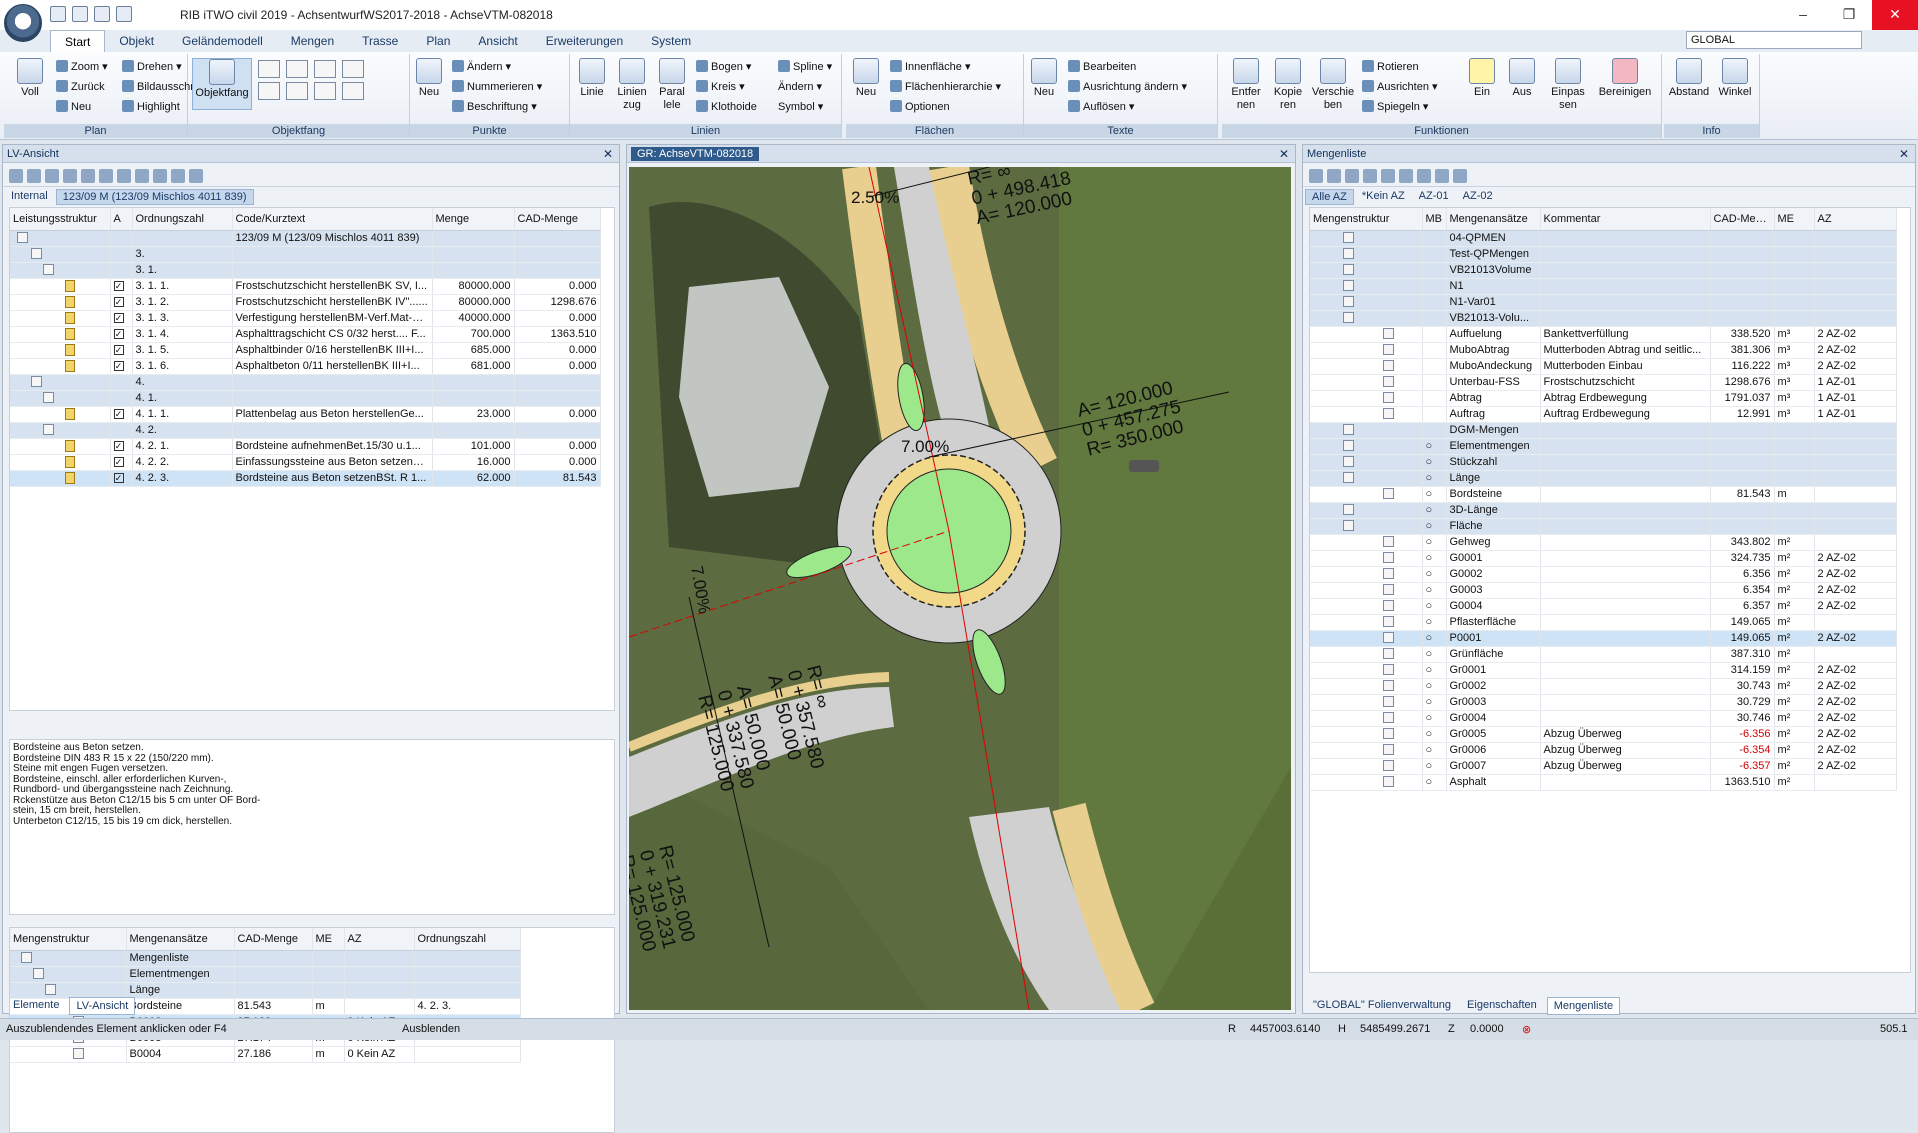  Describe the element at coordinates (592, 78) in the screenshot. I see `linie-button: Linie` at that location.